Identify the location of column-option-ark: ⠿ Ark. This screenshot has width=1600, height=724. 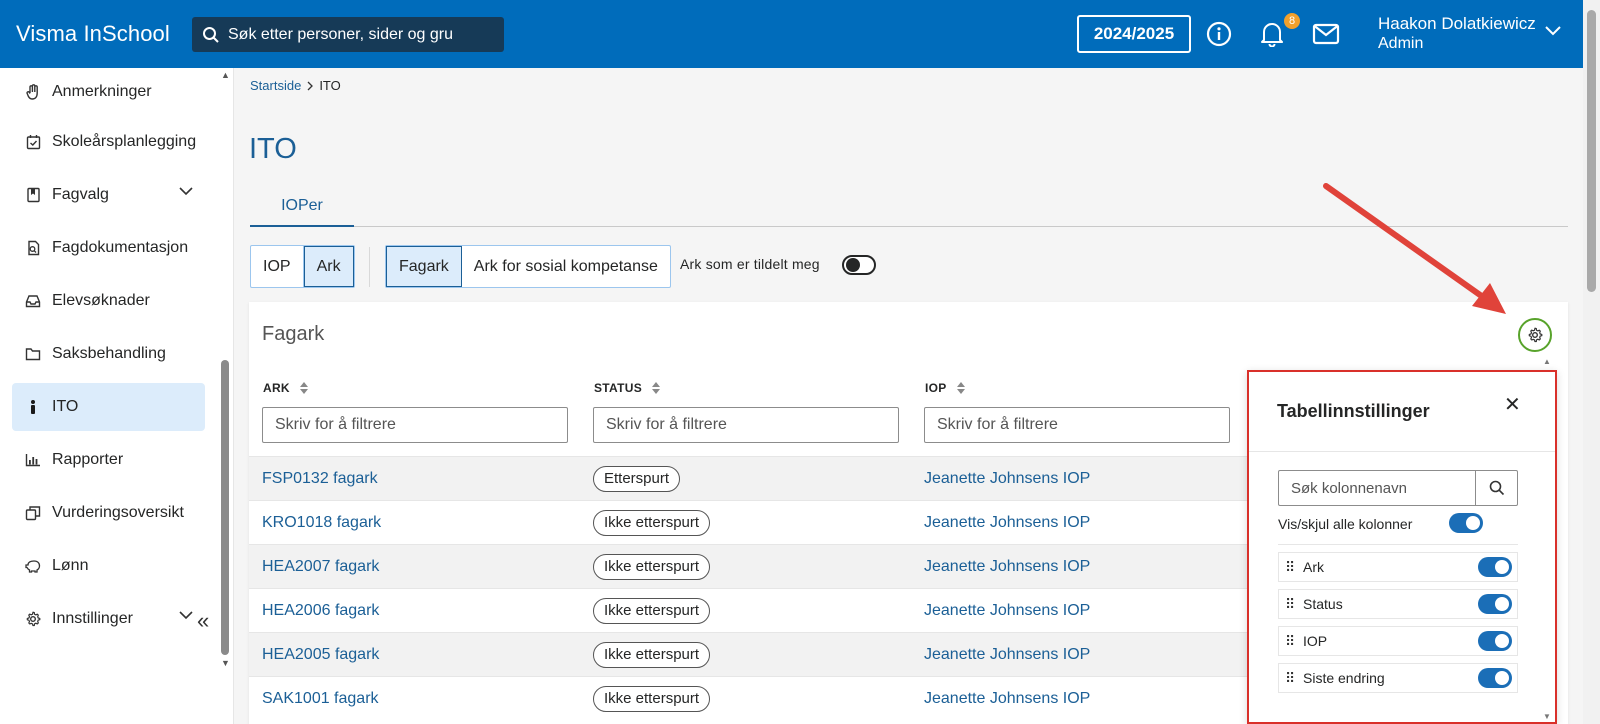
(1398, 567).